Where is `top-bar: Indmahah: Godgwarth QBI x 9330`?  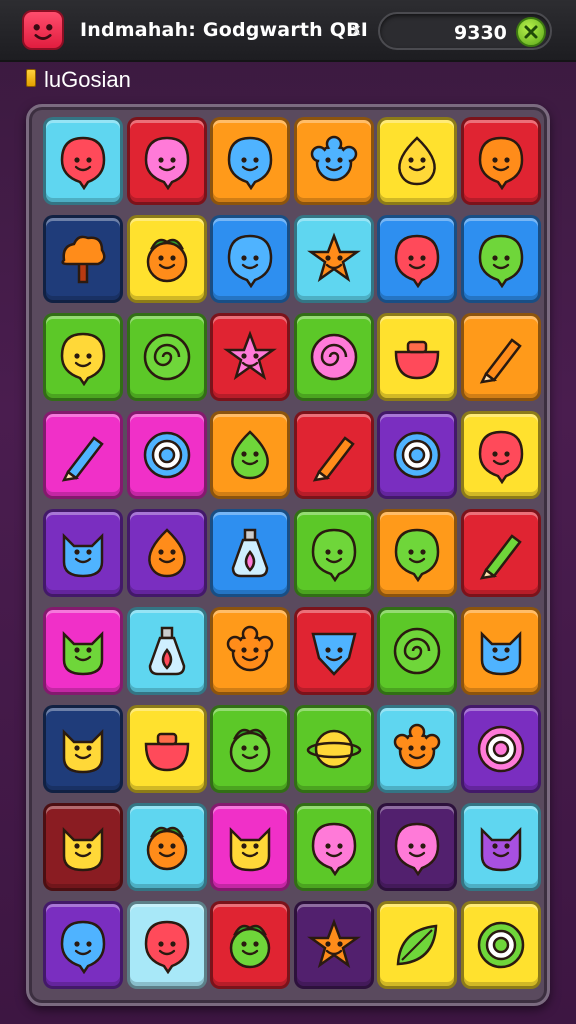 top-bar: Indmahah: Godgwarth QBI x 9330 is located at coordinates (288, 31).